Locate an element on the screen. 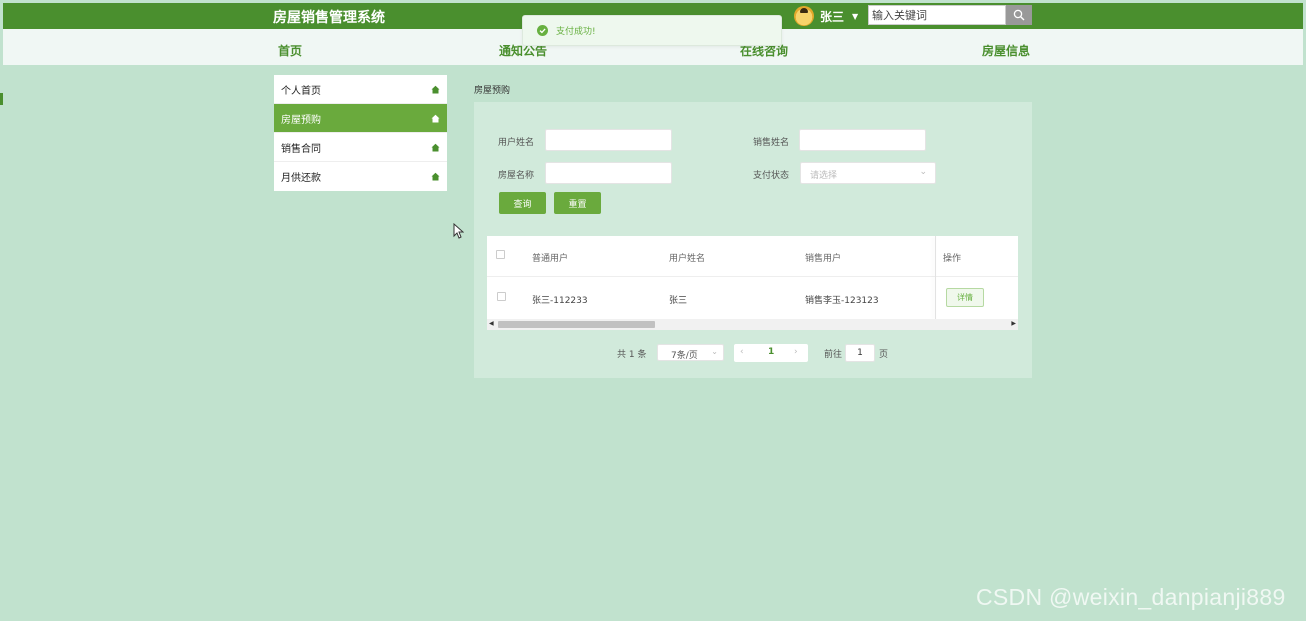  scroll-right-icon: ▶ is located at coordinates (1013, 323).